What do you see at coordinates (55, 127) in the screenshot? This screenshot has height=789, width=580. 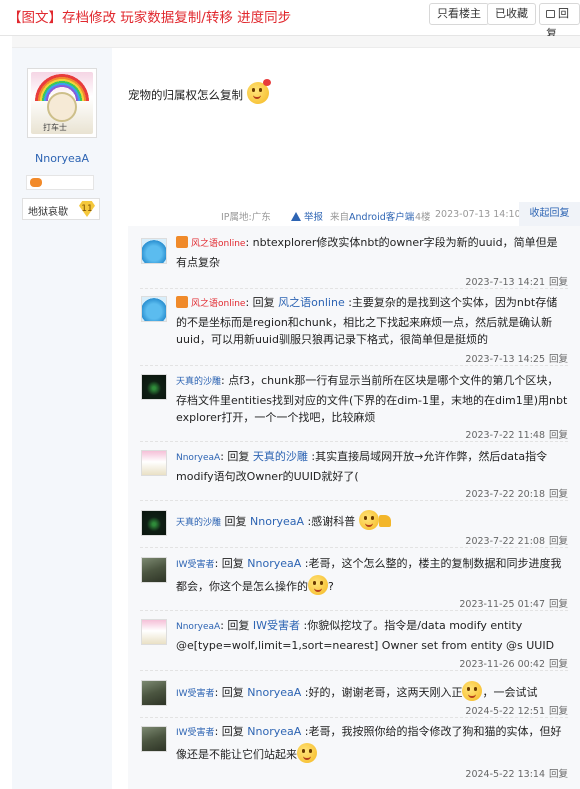 I see `avatar-text: 打车士` at bounding box center [55, 127].